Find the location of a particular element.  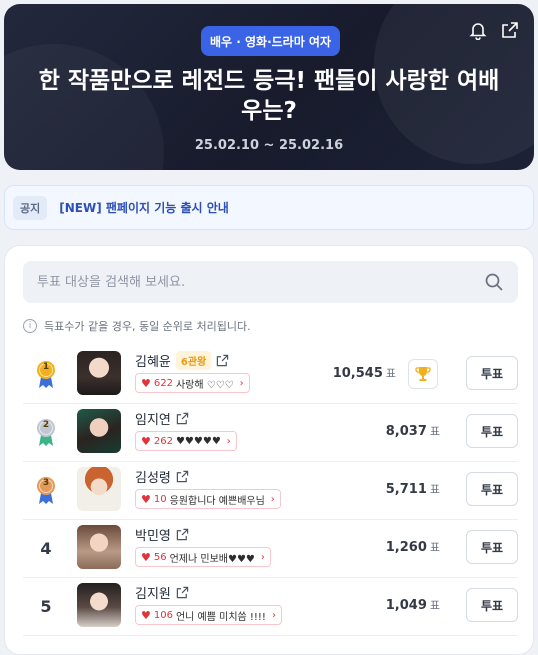

candidate-name: 김성령 is located at coordinates (162, 476).